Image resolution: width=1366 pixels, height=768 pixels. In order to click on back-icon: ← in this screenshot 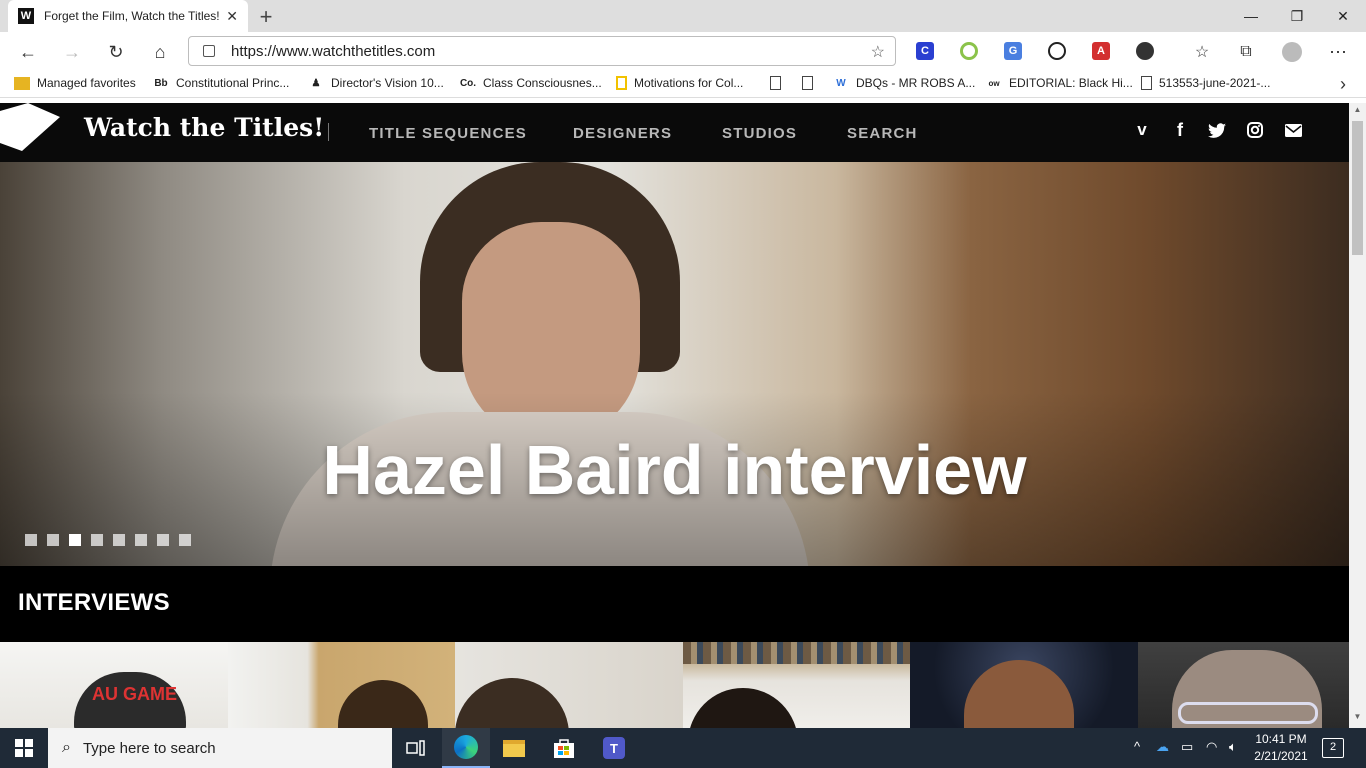, I will do `click(28, 52)`.